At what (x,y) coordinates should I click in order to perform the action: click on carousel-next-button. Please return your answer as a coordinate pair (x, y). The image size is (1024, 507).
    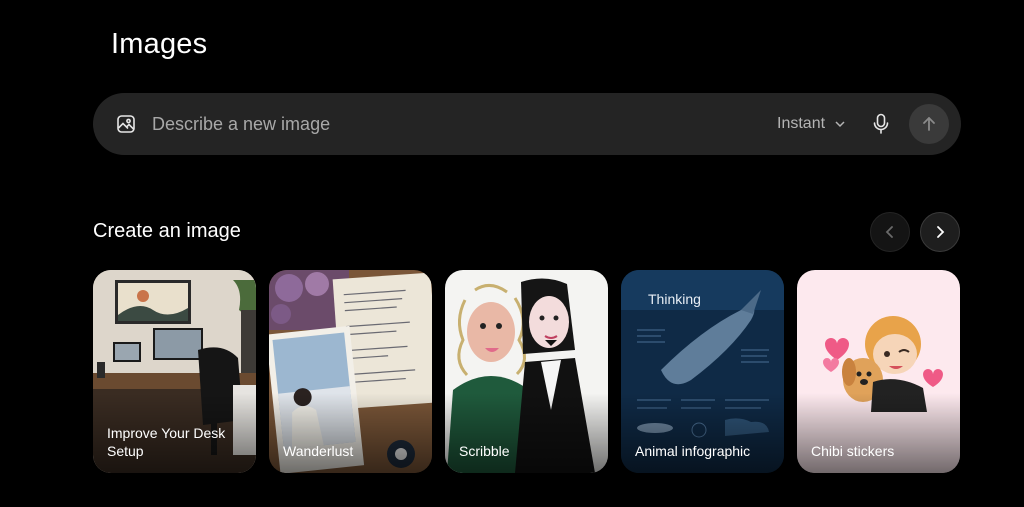
    Looking at the image, I should click on (940, 232).